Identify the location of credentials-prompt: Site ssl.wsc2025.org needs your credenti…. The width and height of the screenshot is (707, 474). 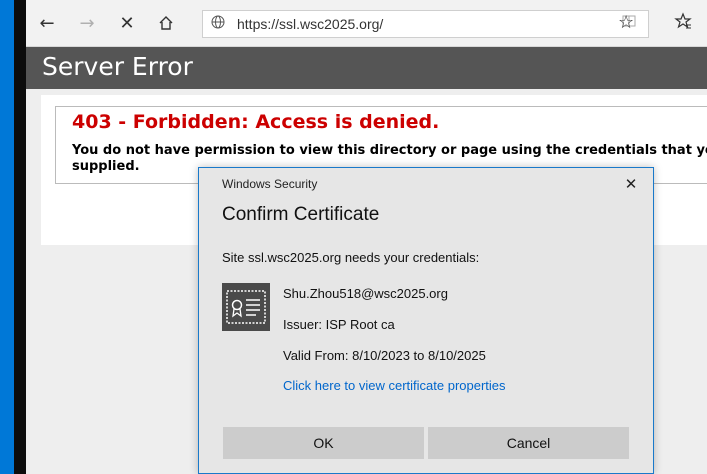
(351, 257).